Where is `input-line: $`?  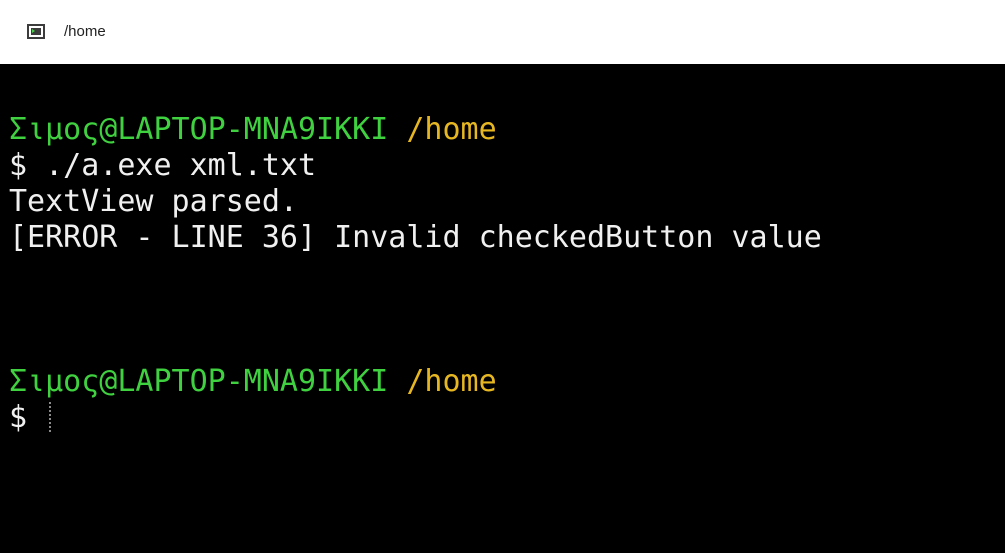 input-line: $ is located at coordinates (30, 418).